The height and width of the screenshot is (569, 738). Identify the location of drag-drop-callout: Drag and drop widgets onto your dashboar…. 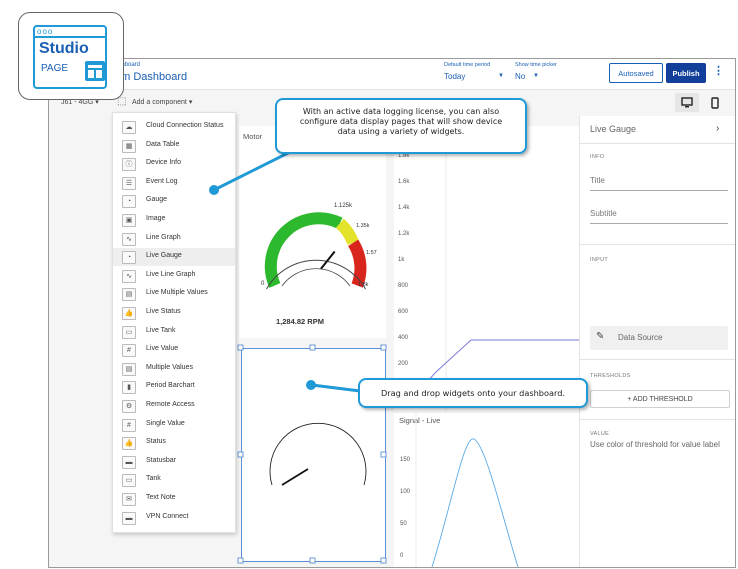
(473, 393).